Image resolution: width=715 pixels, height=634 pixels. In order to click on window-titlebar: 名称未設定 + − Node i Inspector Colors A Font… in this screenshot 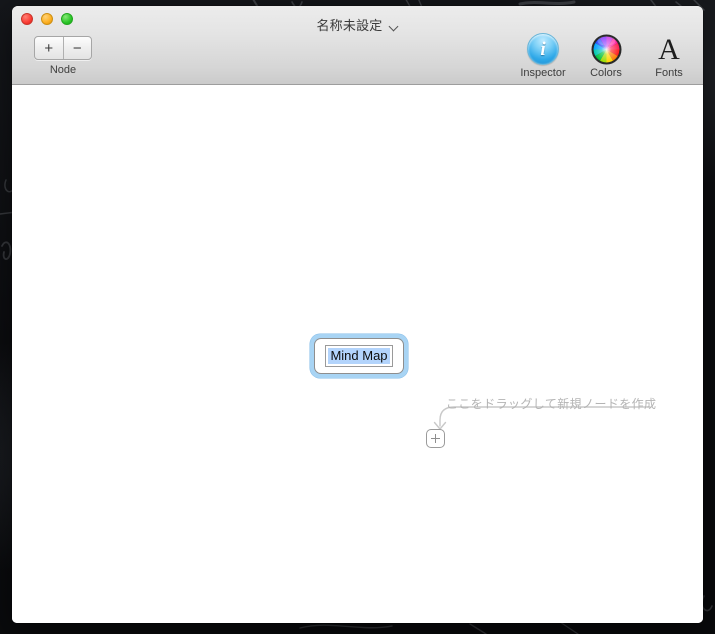, I will do `click(357, 45)`.